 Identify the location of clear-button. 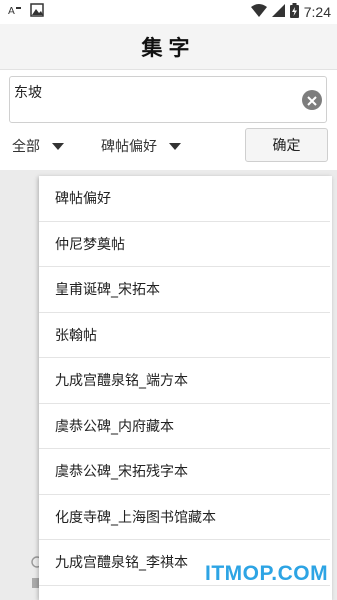
(312, 100).